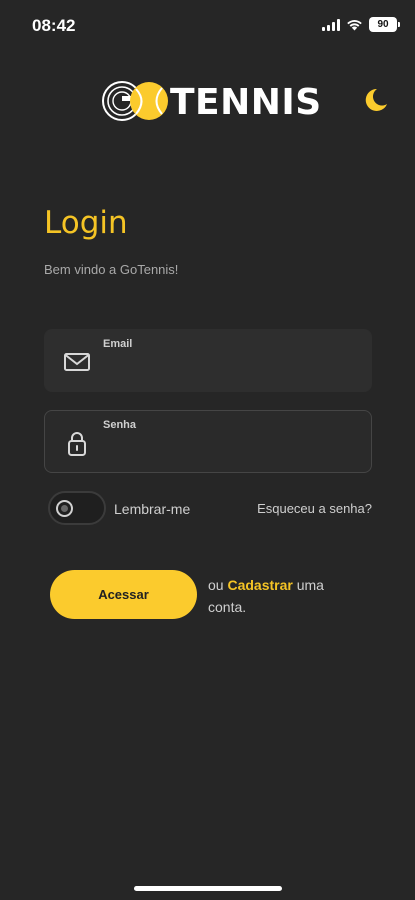 Image resolution: width=415 pixels, height=900 pixels. I want to click on mail-icon, so click(77, 362).